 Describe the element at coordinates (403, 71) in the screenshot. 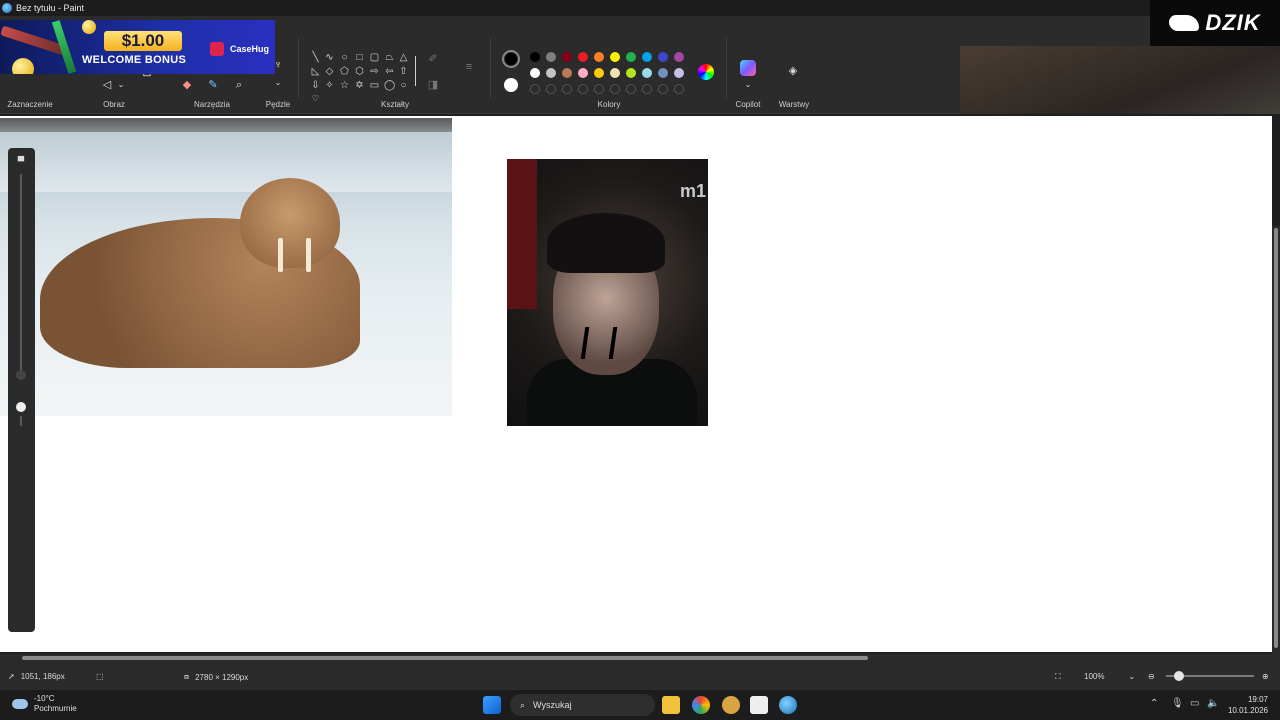

I see `arrow-up-shape-icon: ⇧` at that location.